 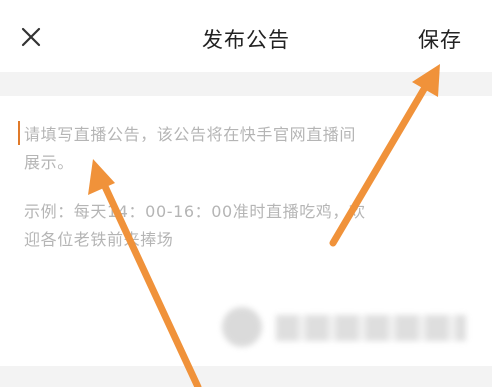 I want to click on example-text: 示例：每天14：00-16：00准时直播吃鸡，欢 迎各位老铁前来捧场, so click(x=244, y=226).